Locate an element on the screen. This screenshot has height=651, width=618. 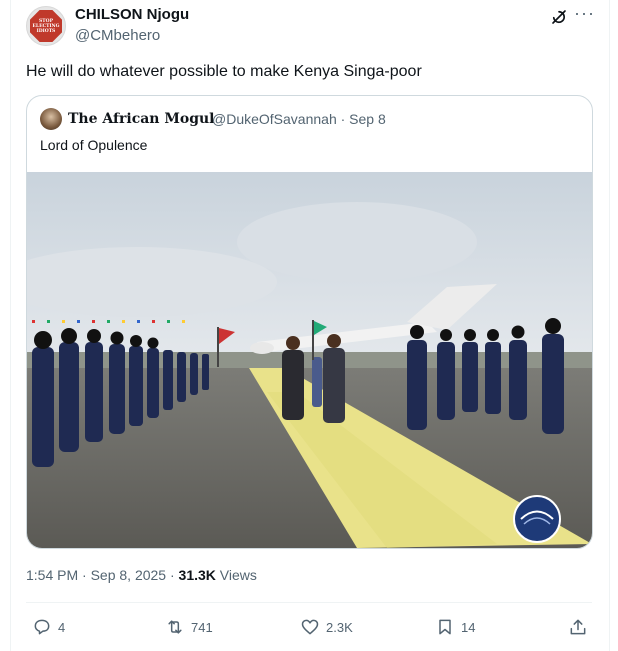
stop-sign-logo: STOP ELECTING IDIOTS is located at coordinates (46, 26).